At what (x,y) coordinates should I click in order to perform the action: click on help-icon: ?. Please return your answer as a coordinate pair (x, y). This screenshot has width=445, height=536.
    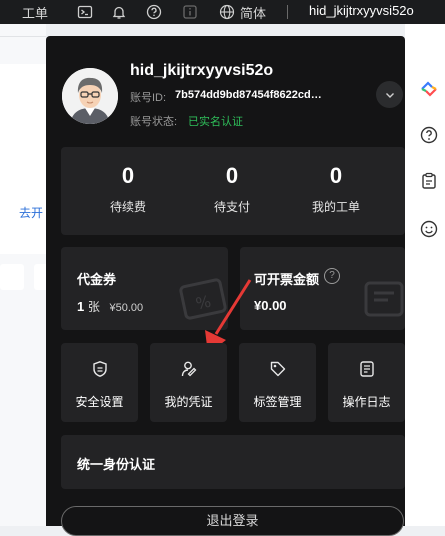
    Looking at the image, I should click on (332, 276).